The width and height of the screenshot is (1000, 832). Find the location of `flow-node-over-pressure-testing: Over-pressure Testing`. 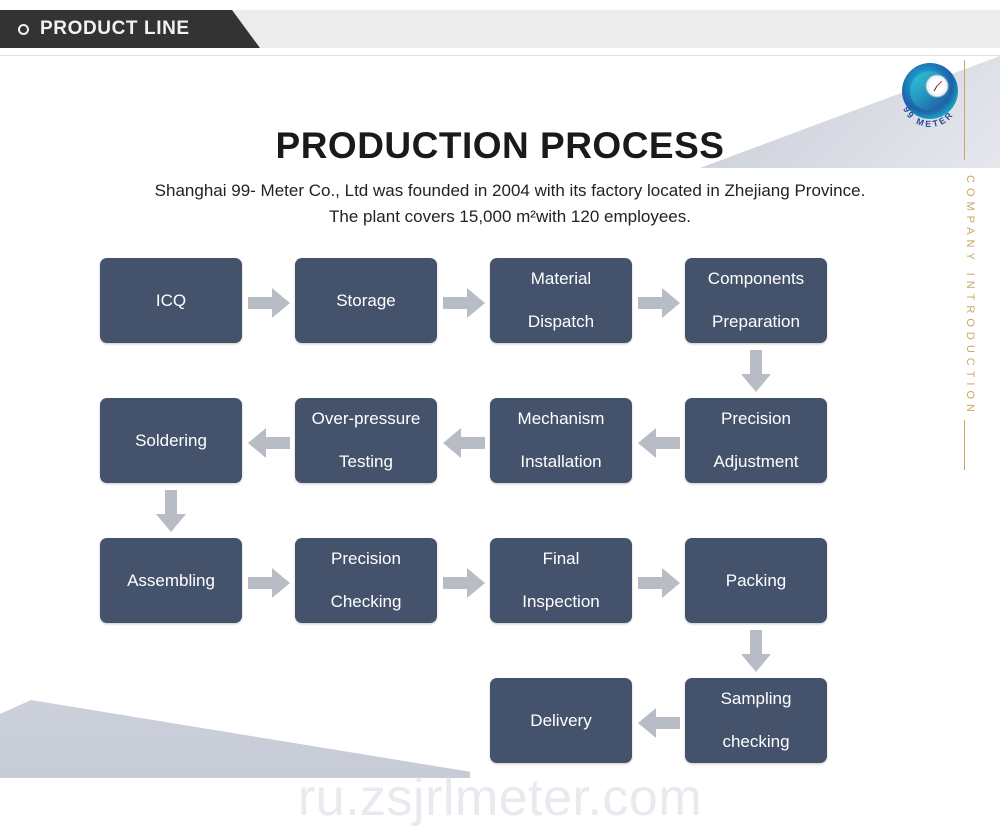

flow-node-over-pressure-testing: Over-pressure Testing is located at coordinates (366, 440).